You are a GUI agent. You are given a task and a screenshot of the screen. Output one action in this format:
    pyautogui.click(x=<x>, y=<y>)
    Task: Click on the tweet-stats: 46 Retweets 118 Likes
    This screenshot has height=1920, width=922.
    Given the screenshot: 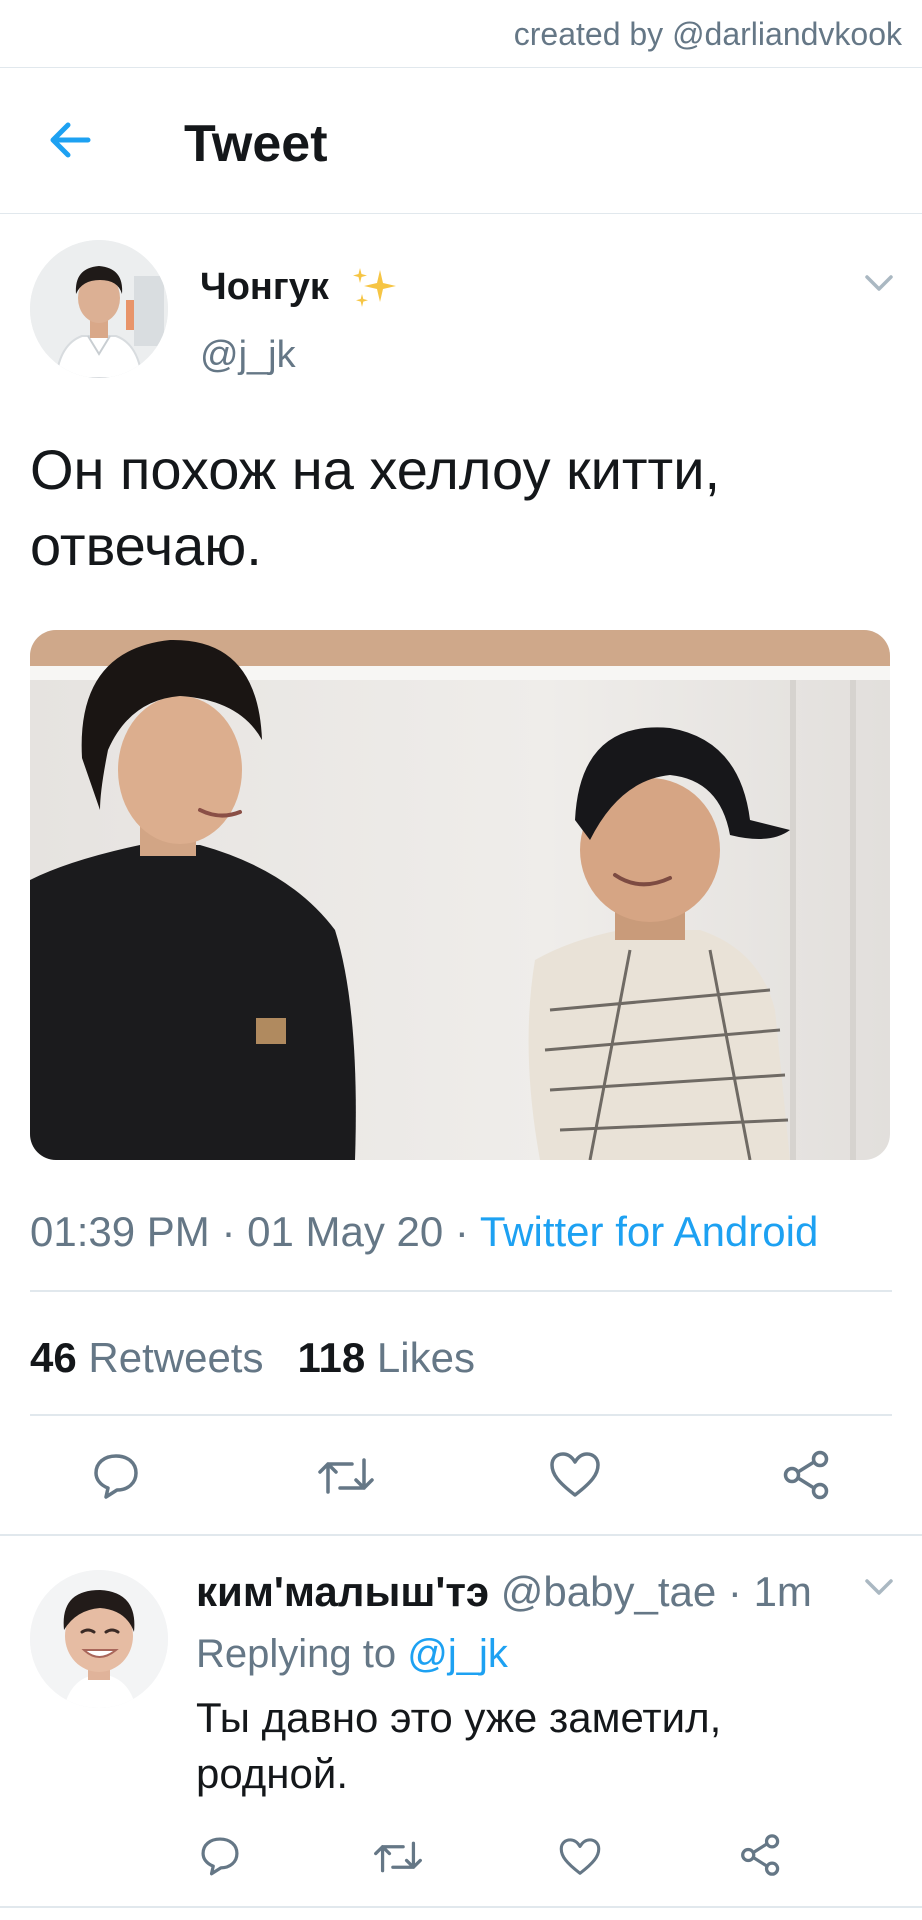 What is the action you would take?
    pyautogui.click(x=252, y=1358)
    